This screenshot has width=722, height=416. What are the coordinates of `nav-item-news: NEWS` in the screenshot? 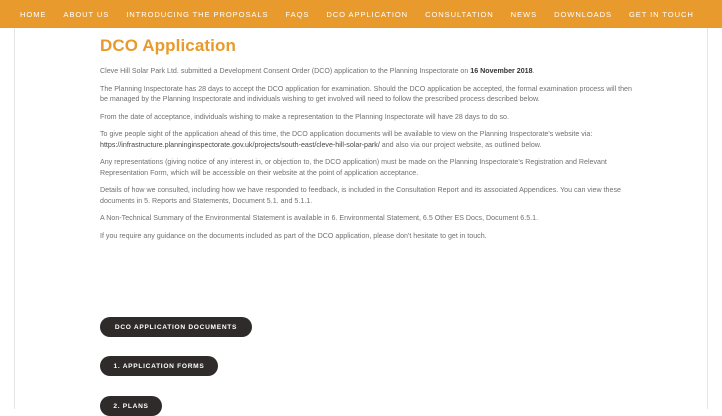 It's located at (524, 14).